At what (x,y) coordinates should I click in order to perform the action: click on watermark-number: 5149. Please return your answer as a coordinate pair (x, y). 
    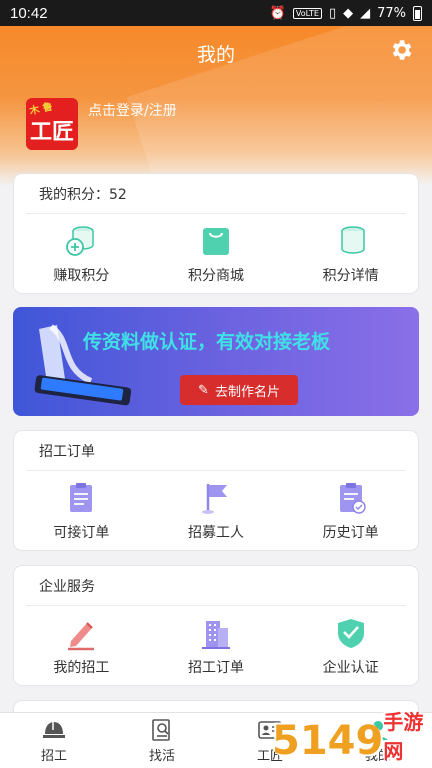
    Looking at the image, I should click on (328, 741).